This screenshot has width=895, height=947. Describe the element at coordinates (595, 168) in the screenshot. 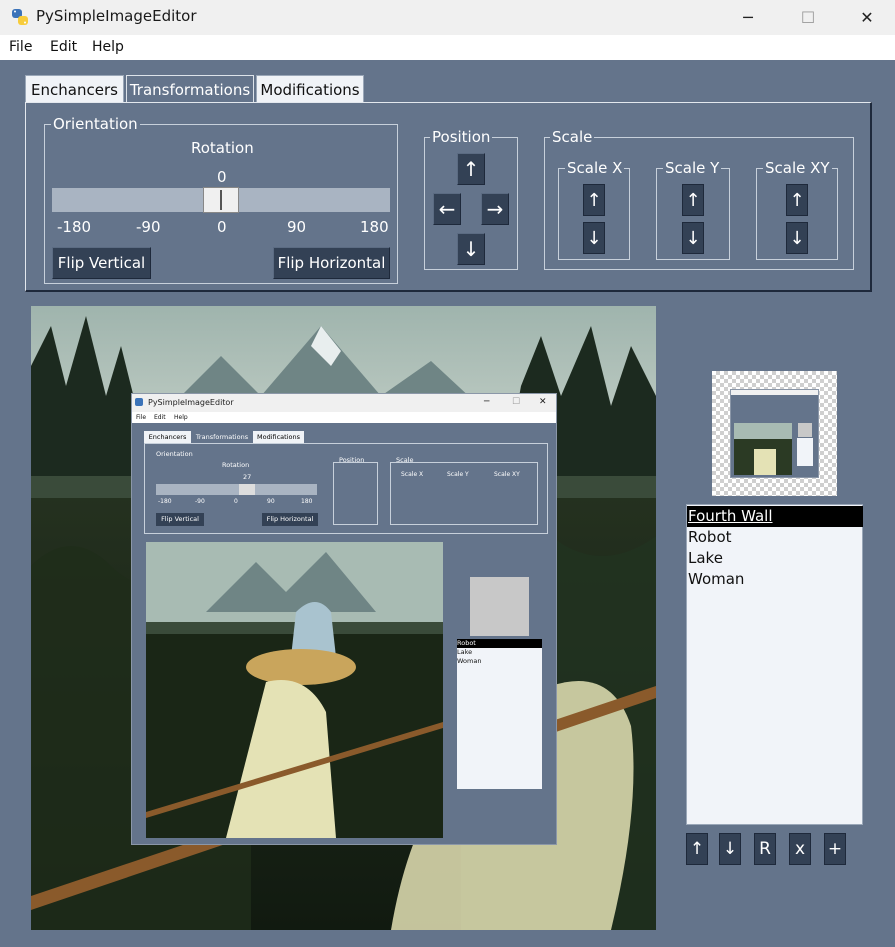

I see `scale-x-title: Scale X` at that location.